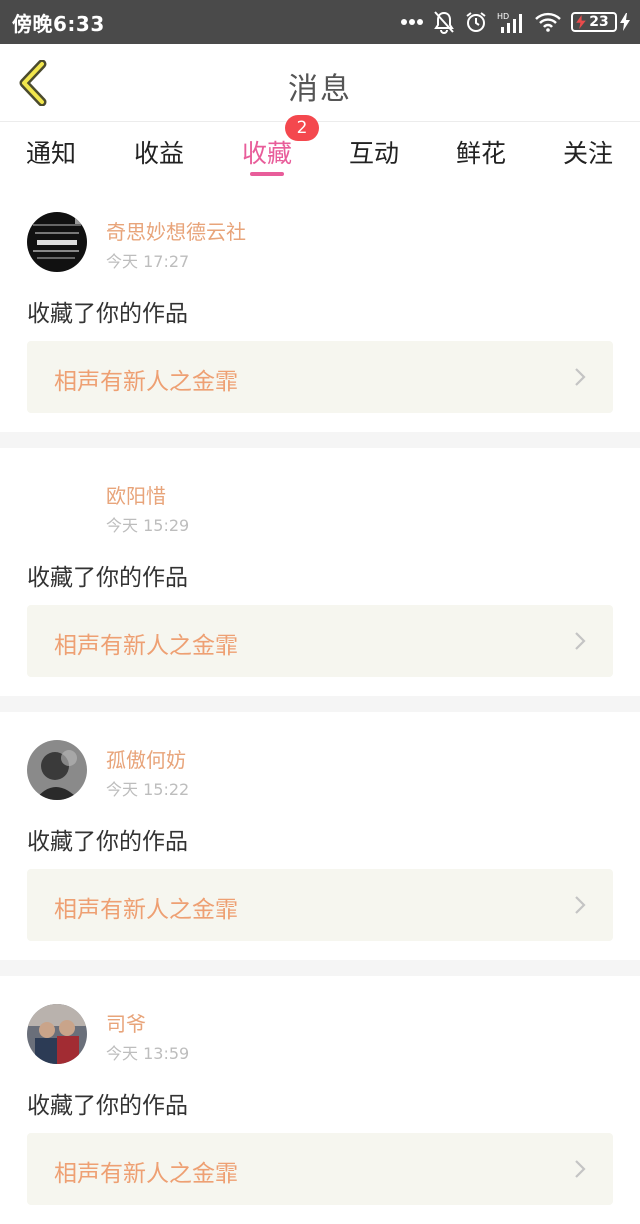 The image size is (640, 1224). I want to click on status-bar: 傍晚6:33 HD 23, so click(320, 22).